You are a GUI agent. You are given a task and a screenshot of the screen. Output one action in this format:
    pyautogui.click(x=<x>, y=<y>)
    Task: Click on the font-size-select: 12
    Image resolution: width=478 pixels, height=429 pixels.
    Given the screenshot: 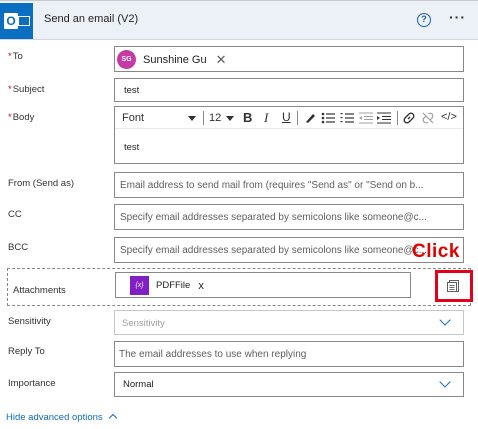 What is the action you would take?
    pyautogui.click(x=215, y=118)
    